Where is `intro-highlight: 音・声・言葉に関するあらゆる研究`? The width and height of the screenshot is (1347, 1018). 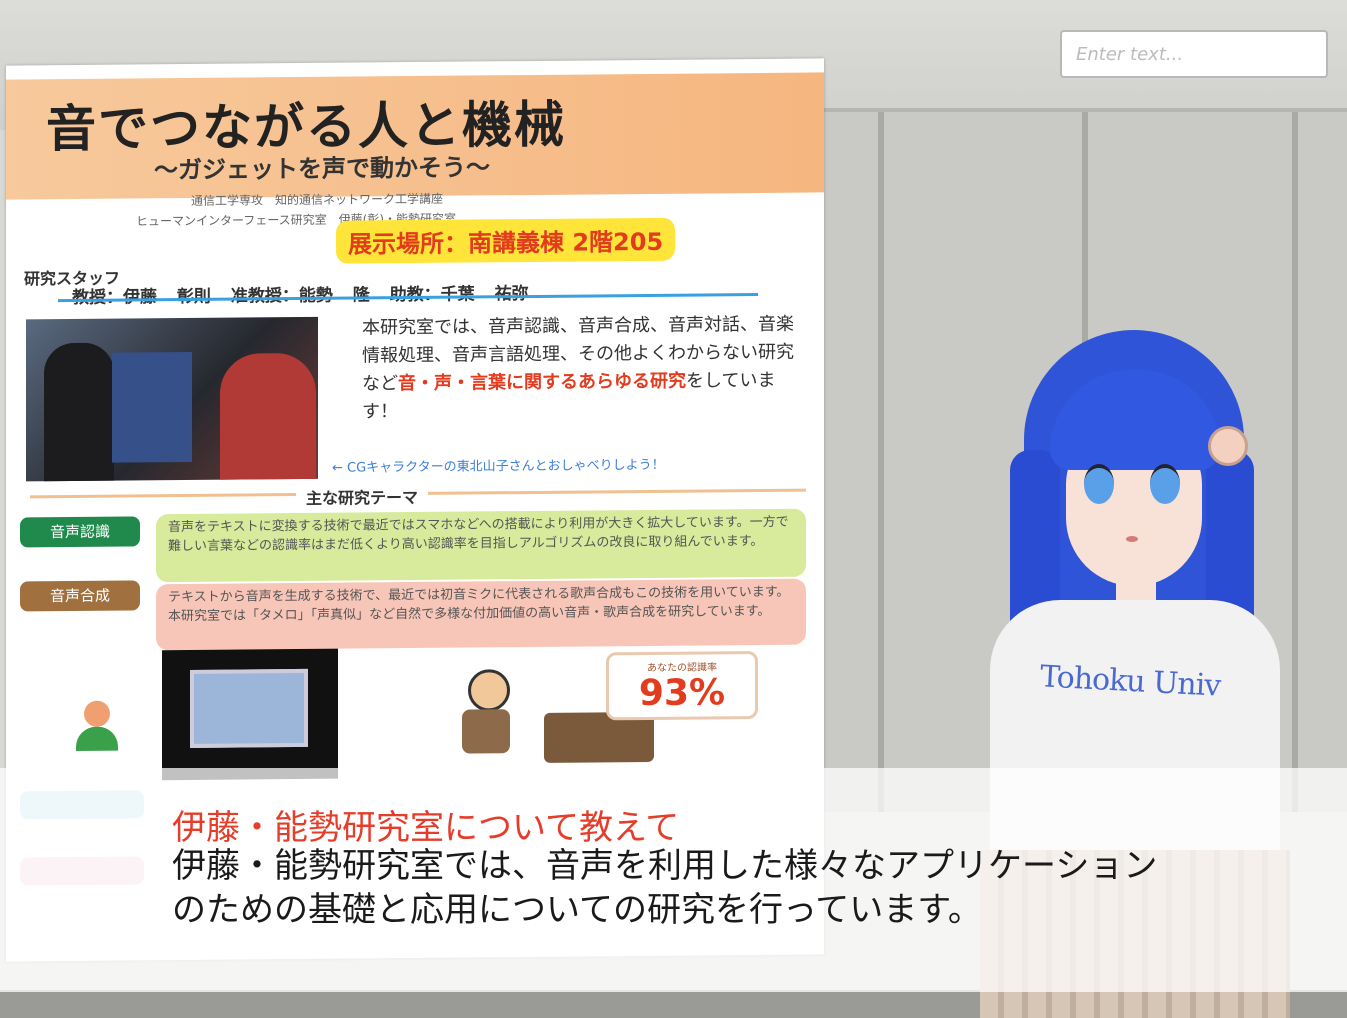
intro-highlight: 音・声・言葉に関するあらゆる研究 is located at coordinates (542, 382).